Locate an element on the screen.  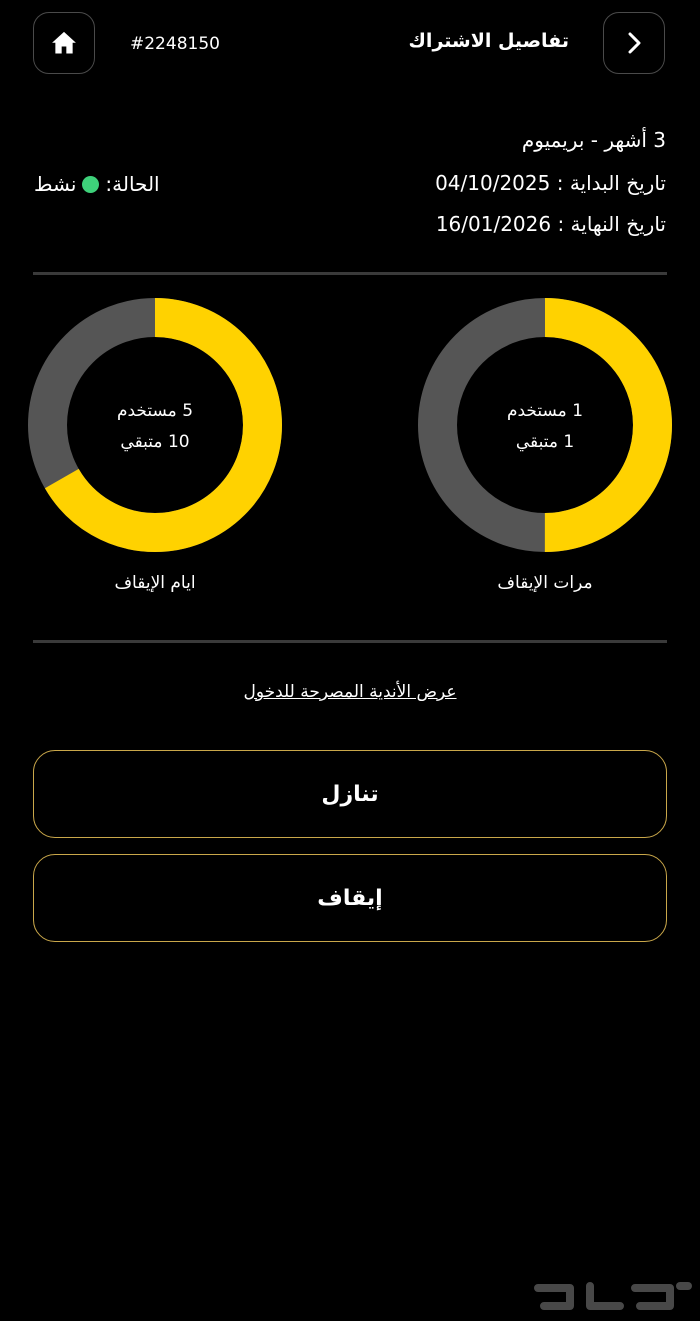
freeze-days-center: 5 مستخدم 10 متبقي is located at coordinates (155, 427).